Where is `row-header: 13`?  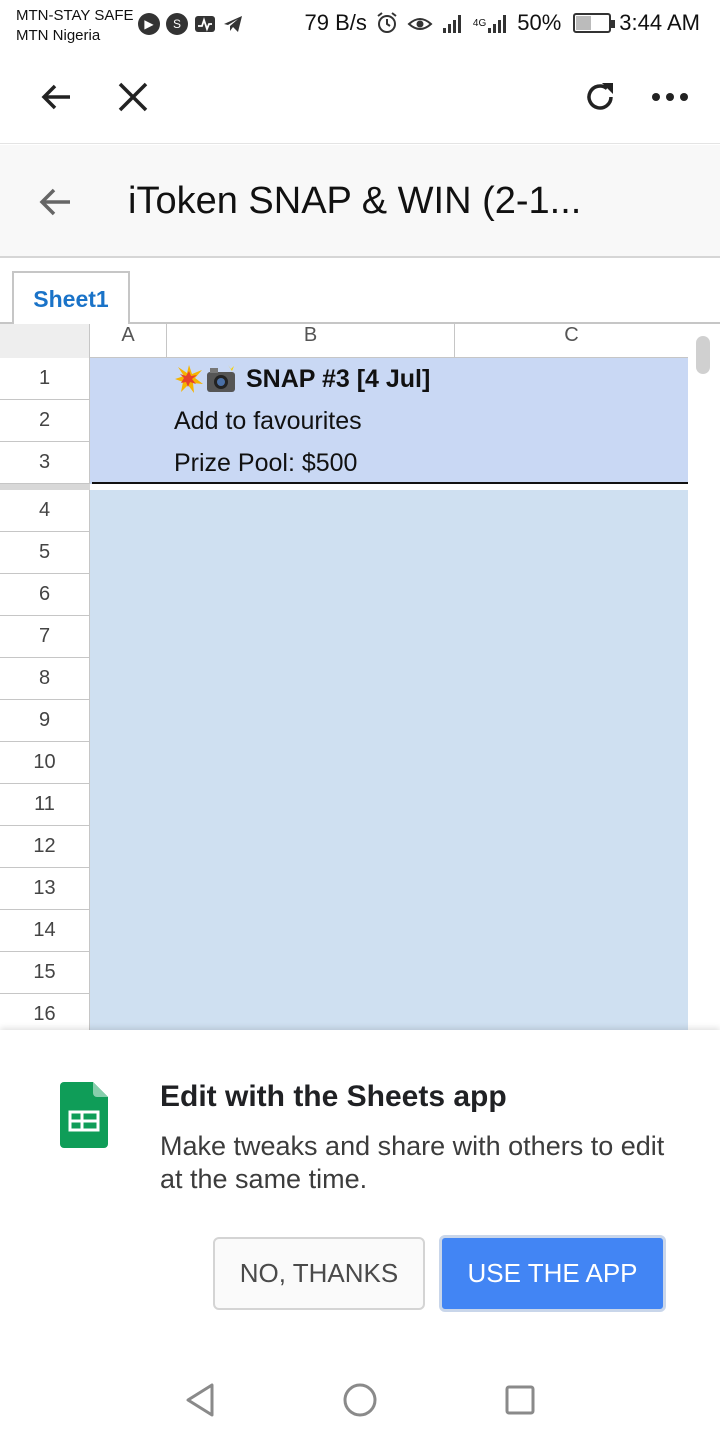 row-header: 13 is located at coordinates (45, 889).